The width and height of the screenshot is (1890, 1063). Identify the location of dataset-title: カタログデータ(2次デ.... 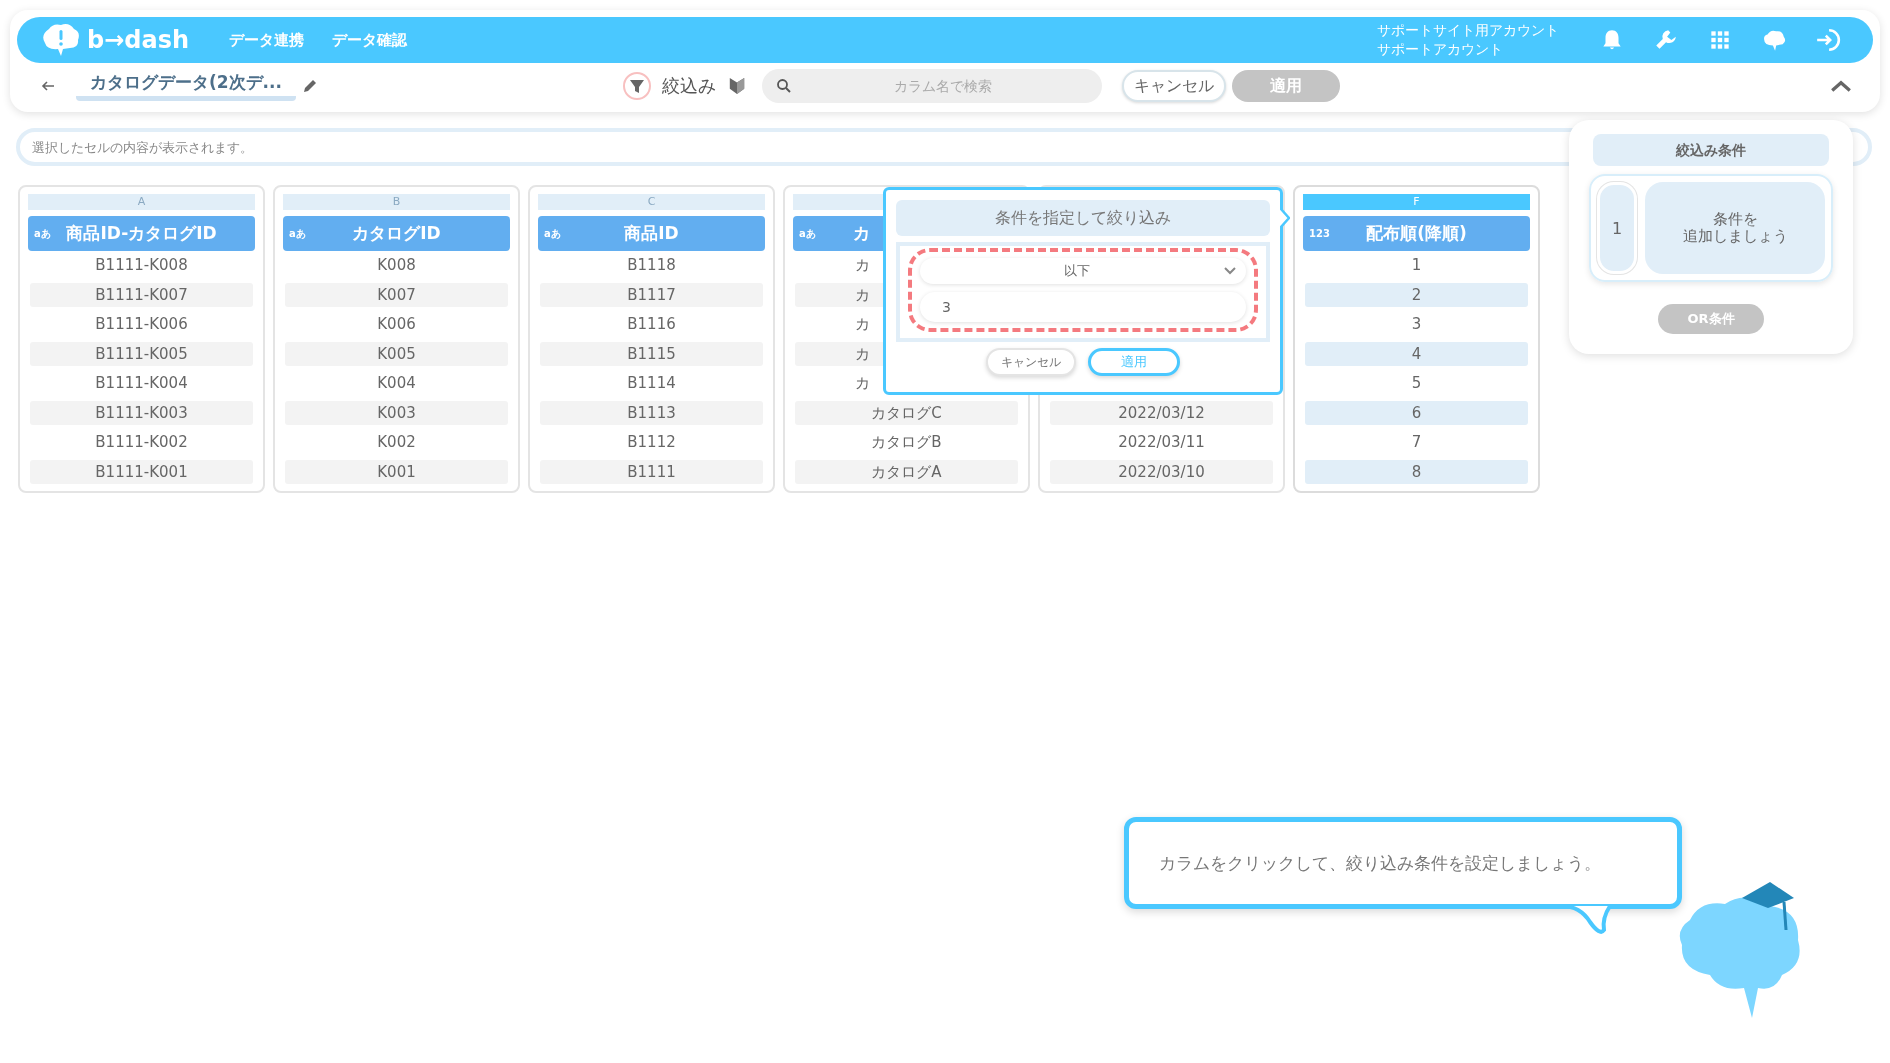
(186, 86).